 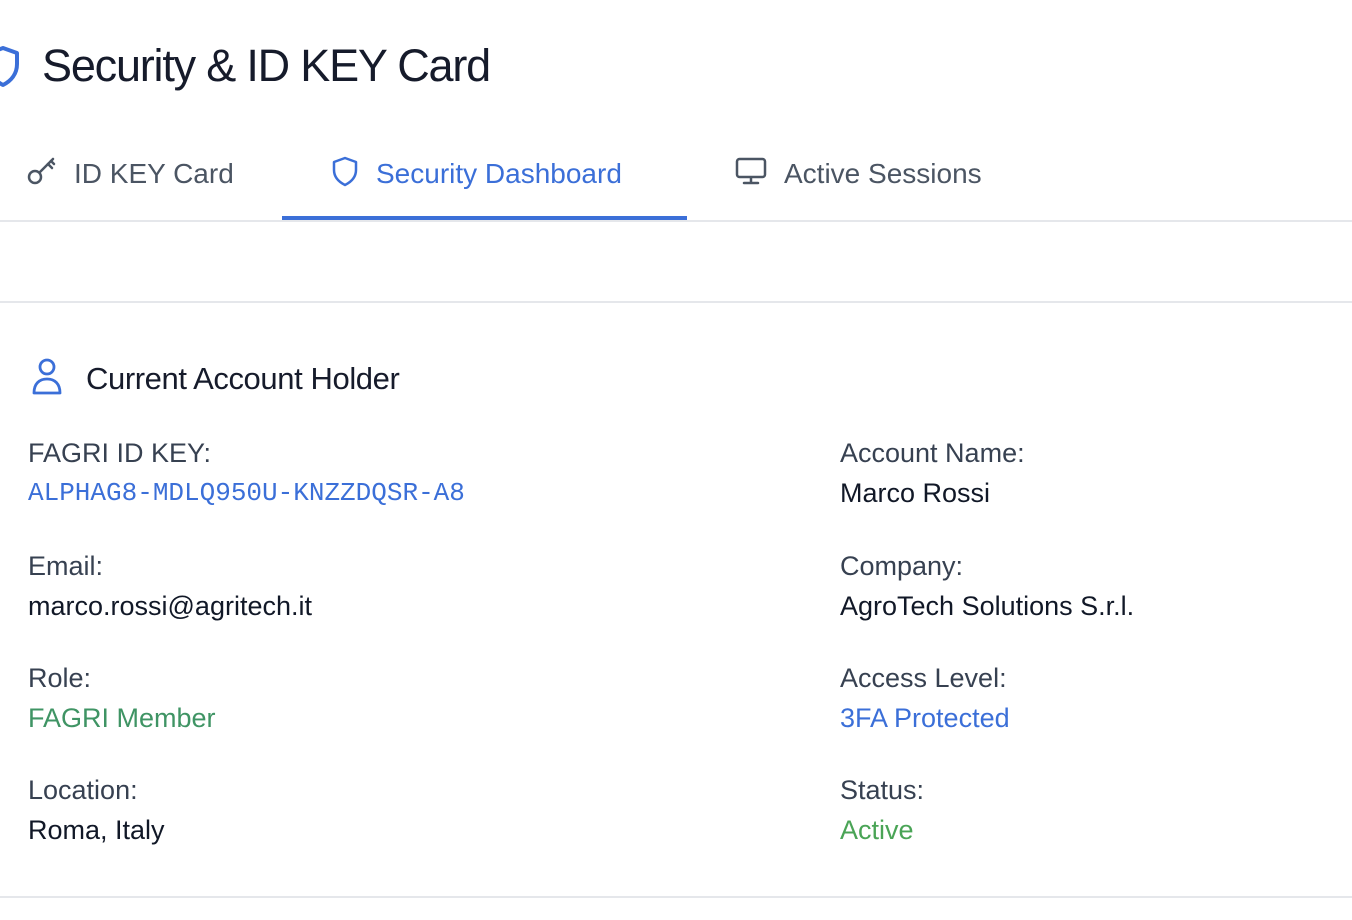 I want to click on access-level-value: 3FA Protected, so click(x=925, y=718).